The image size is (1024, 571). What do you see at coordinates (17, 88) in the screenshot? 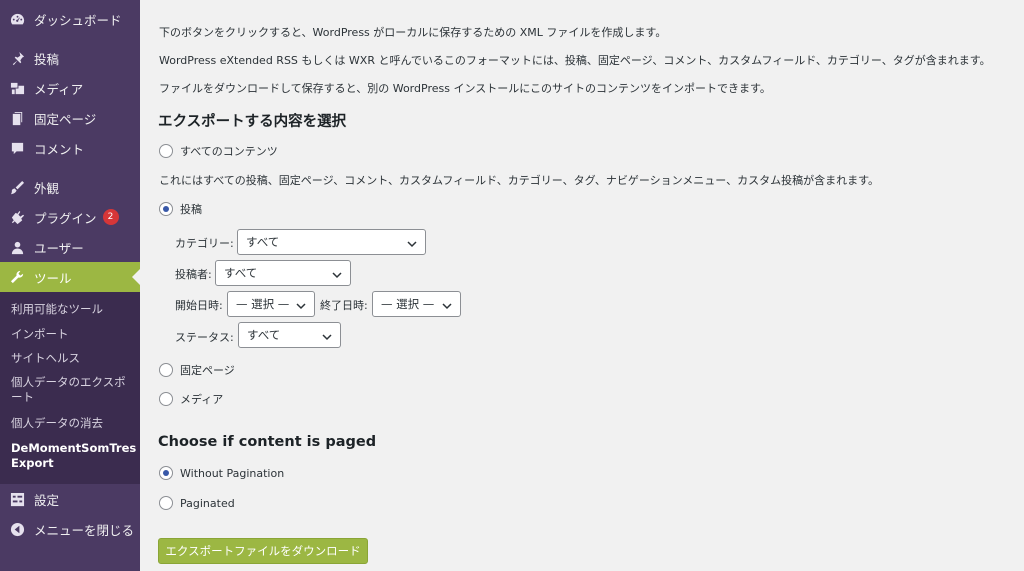
I see `media-icon` at bounding box center [17, 88].